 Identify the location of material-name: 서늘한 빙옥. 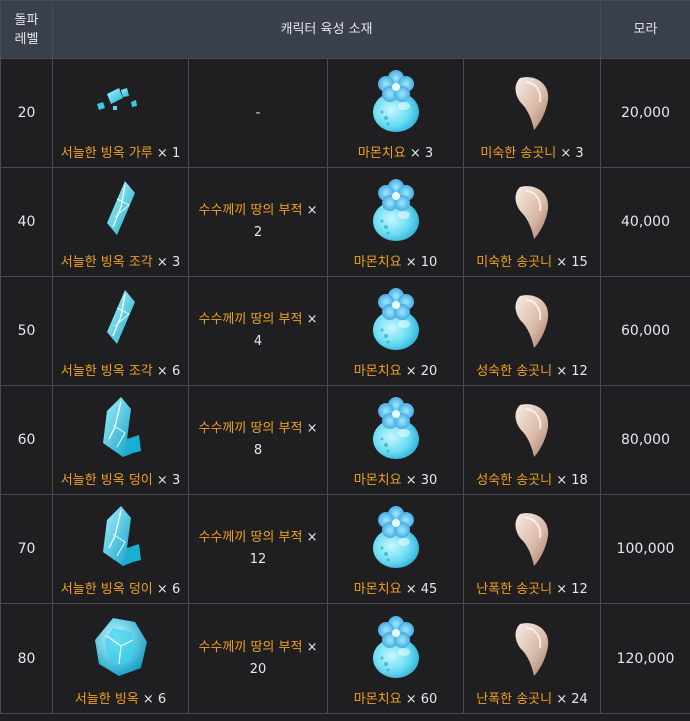
(107, 699).